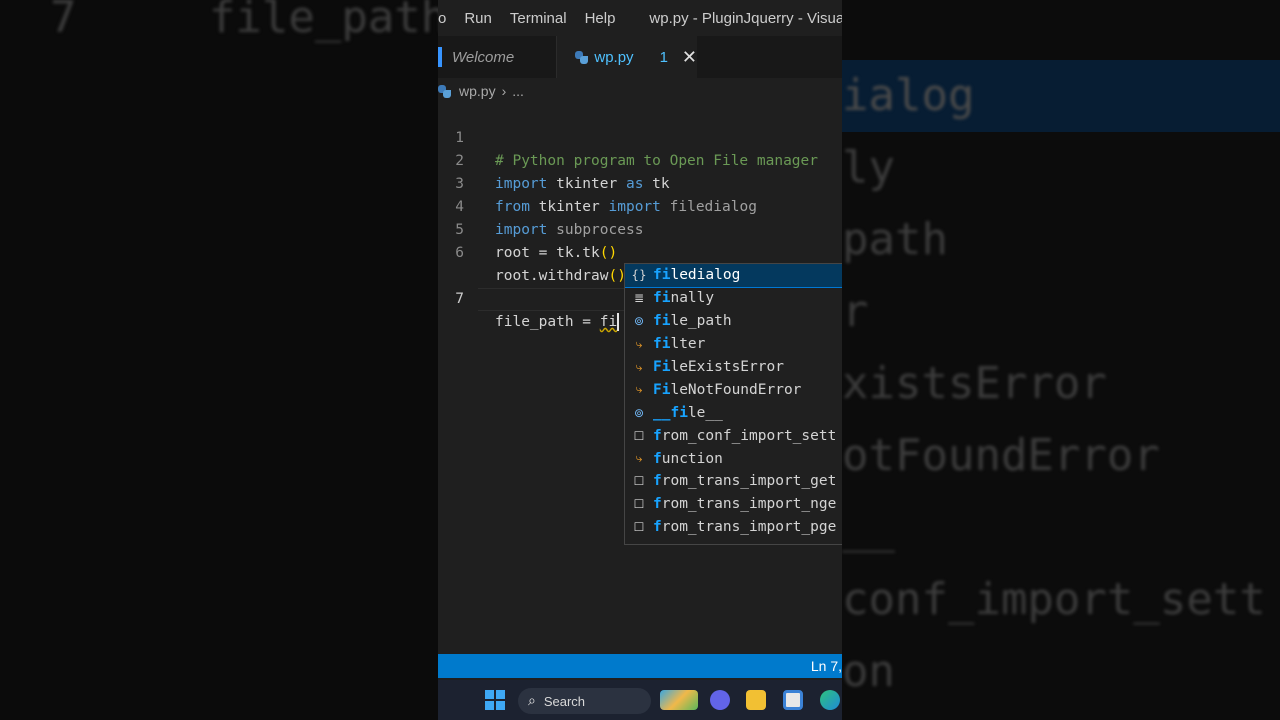  What do you see at coordinates (749, 527) in the screenshot?
I see `suggestion-label: rom_trans_import_pge` at bounding box center [749, 527].